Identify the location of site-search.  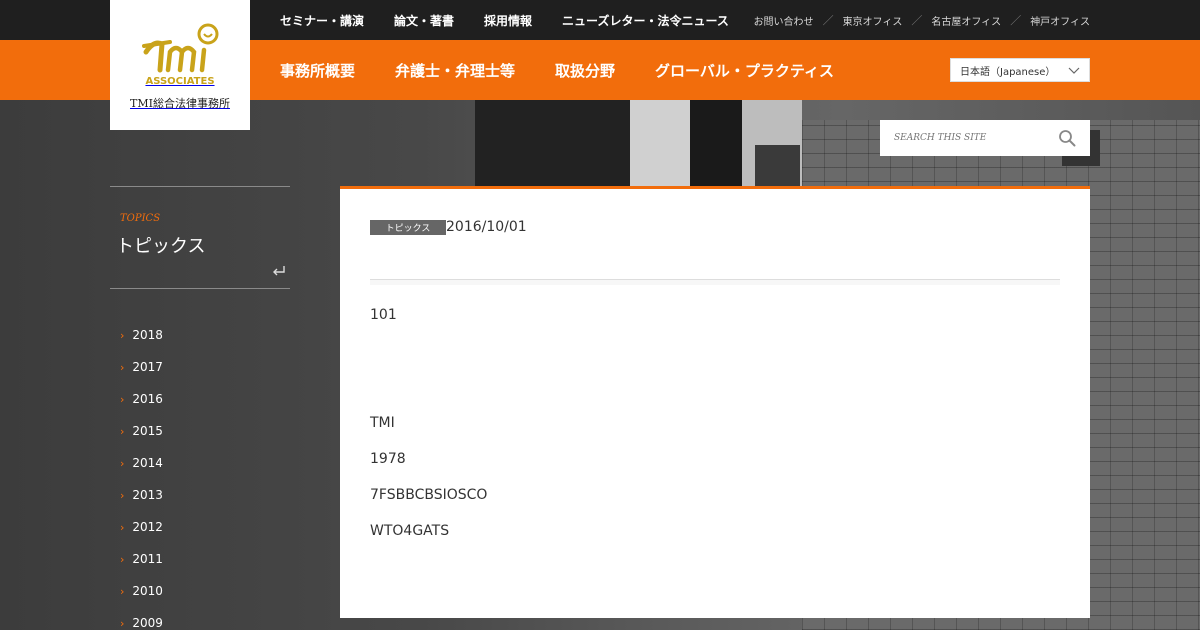
(985, 138).